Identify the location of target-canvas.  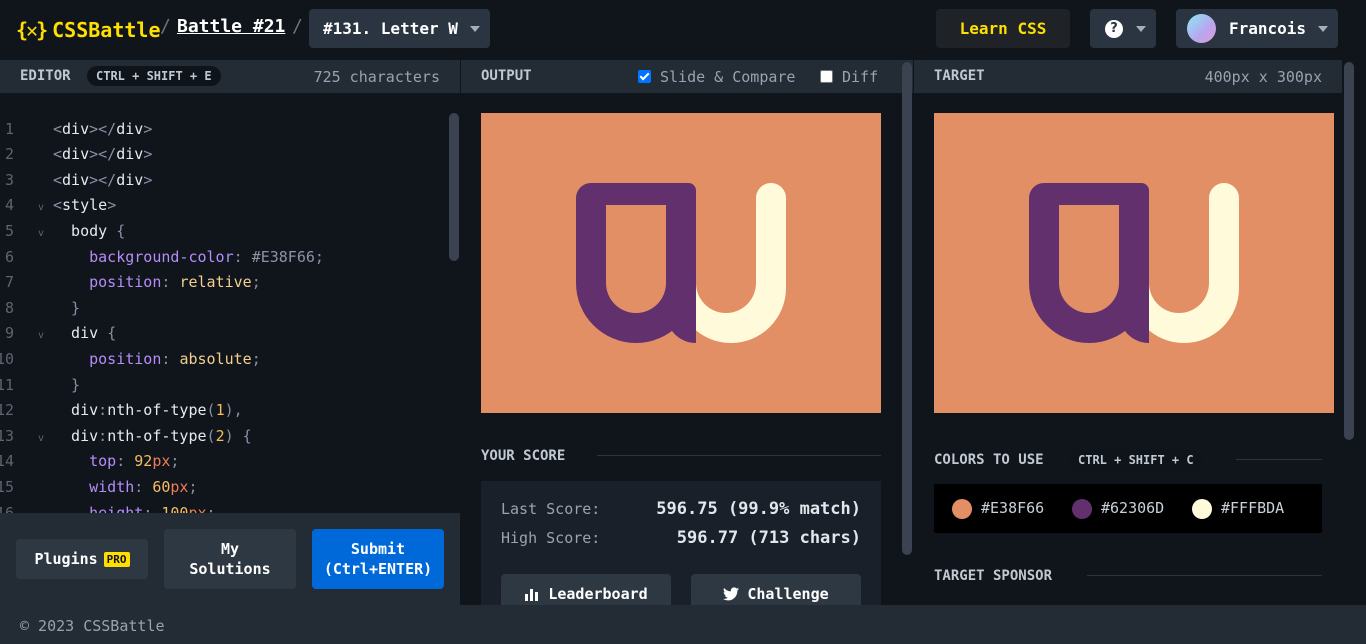
(1134, 263).